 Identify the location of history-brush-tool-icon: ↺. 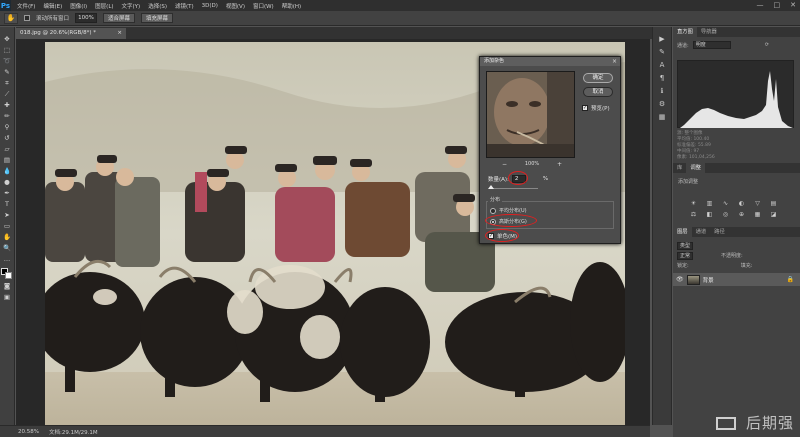
(7, 138).